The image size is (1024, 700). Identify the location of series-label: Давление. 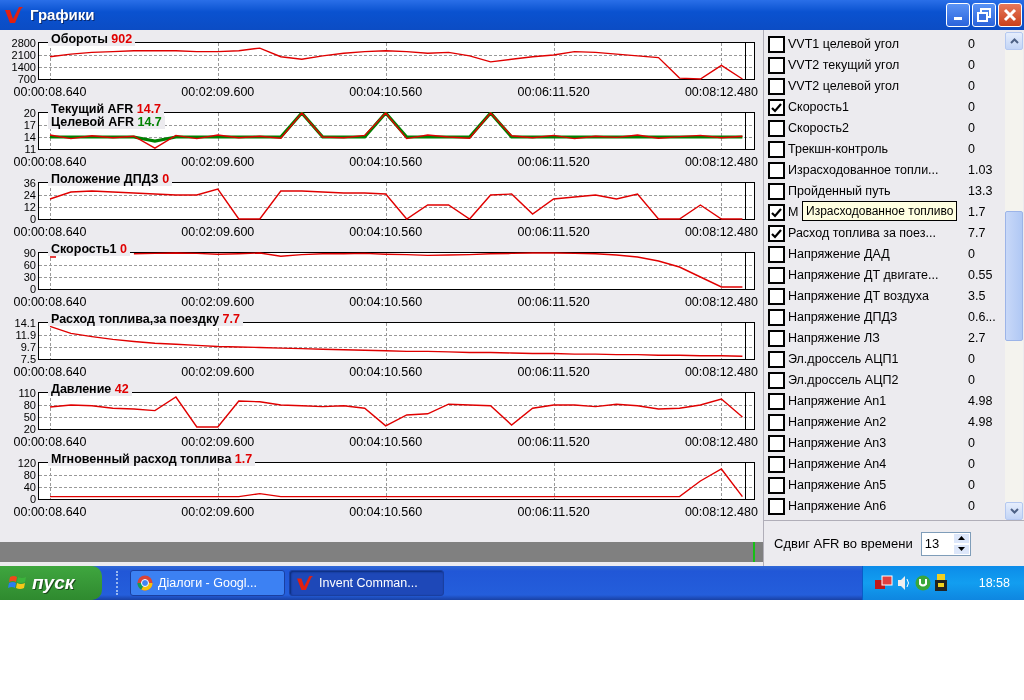
(82, 389).